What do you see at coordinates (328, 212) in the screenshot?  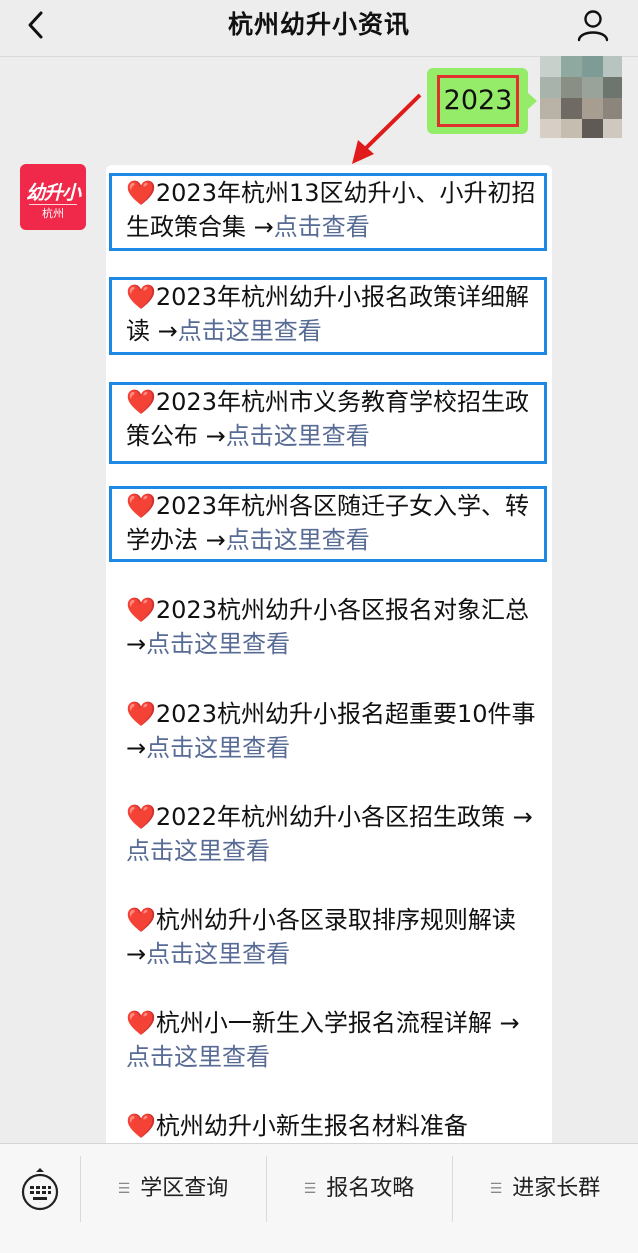 I see `list-item: ❤️2023年杭州13区幼升小、小升初招生政策合集 →点击查看` at bounding box center [328, 212].